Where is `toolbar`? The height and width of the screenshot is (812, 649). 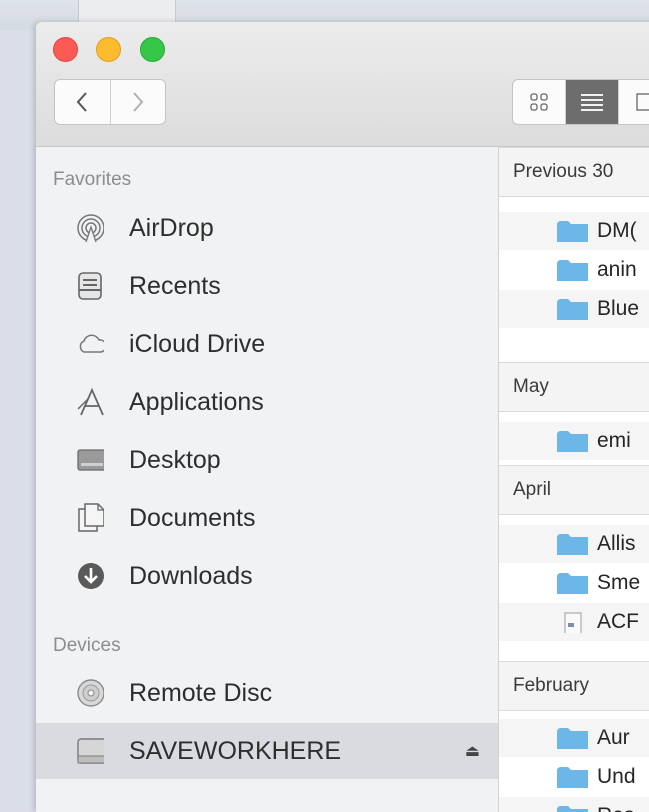
toolbar is located at coordinates (342, 84).